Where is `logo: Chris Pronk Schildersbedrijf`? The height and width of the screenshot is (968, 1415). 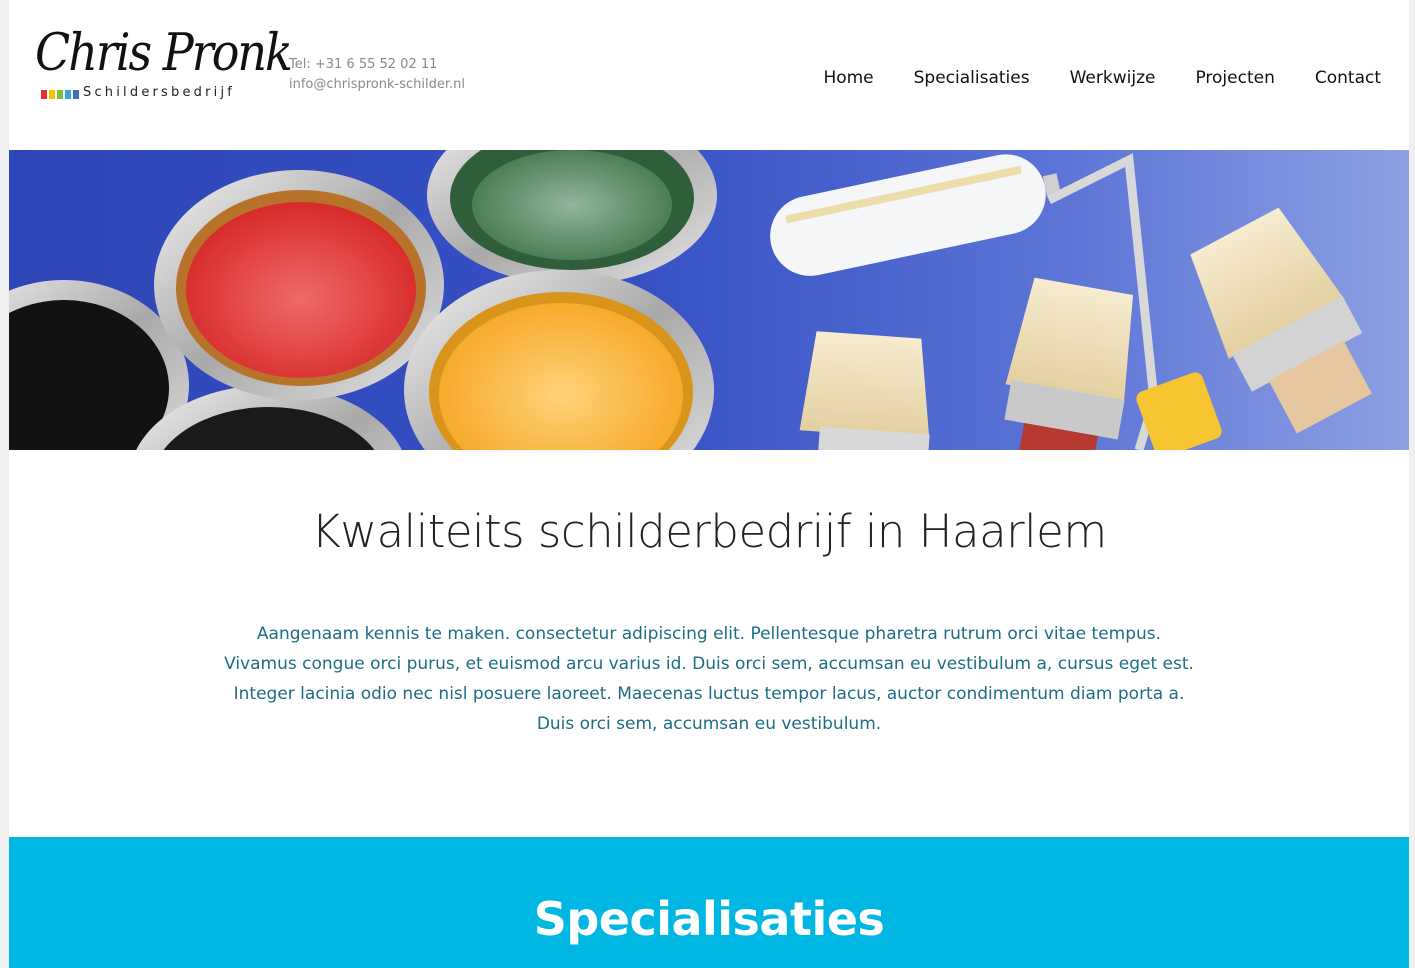
logo: Chris Pronk Schildersbedrijf is located at coordinates (164, 64).